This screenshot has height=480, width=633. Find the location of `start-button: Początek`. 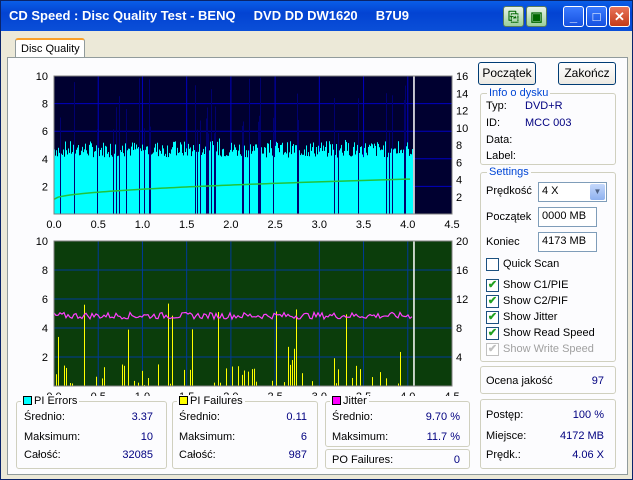

start-button: Początek is located at coordinates (507, 73).